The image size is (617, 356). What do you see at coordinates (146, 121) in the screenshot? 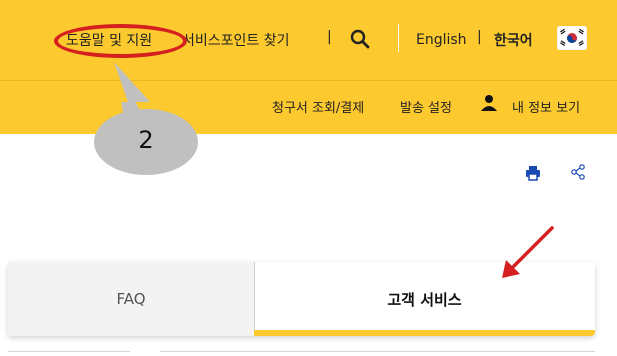
I see `step-callout: 2` at bounding box center [146, 121].